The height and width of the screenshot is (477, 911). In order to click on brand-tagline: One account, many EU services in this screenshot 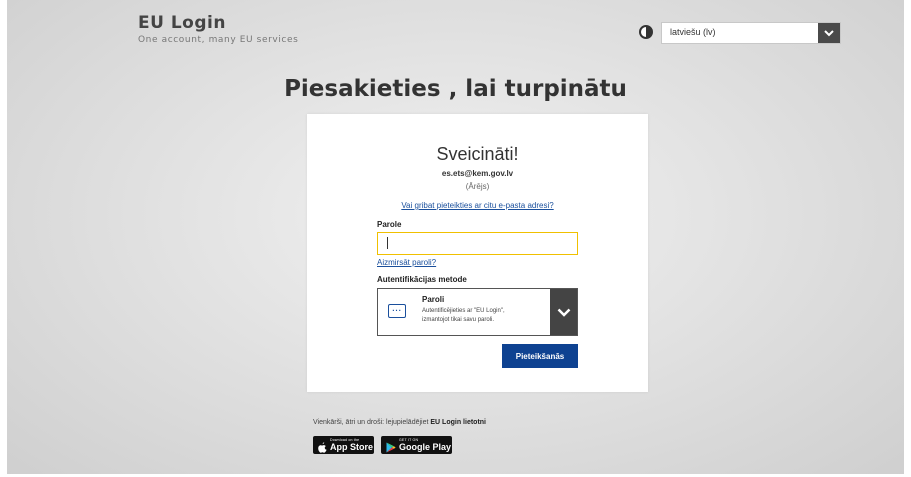, I will do `click(218, 40)`.